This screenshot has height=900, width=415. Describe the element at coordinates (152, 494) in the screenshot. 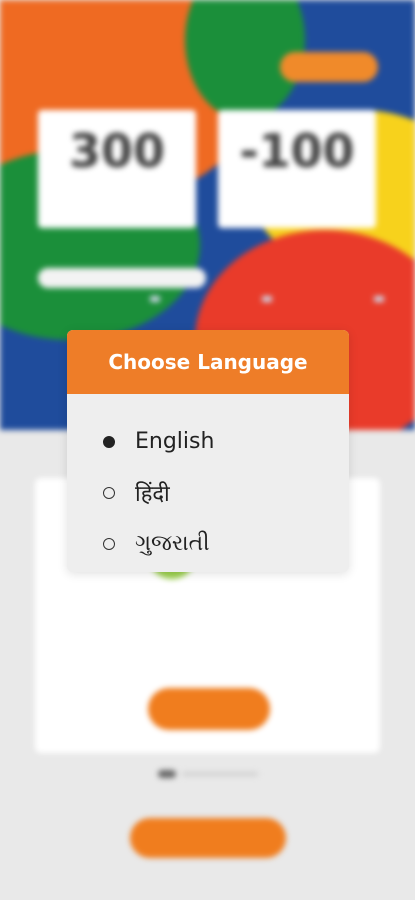

I see `language-option-label: हिंदी` at that location.